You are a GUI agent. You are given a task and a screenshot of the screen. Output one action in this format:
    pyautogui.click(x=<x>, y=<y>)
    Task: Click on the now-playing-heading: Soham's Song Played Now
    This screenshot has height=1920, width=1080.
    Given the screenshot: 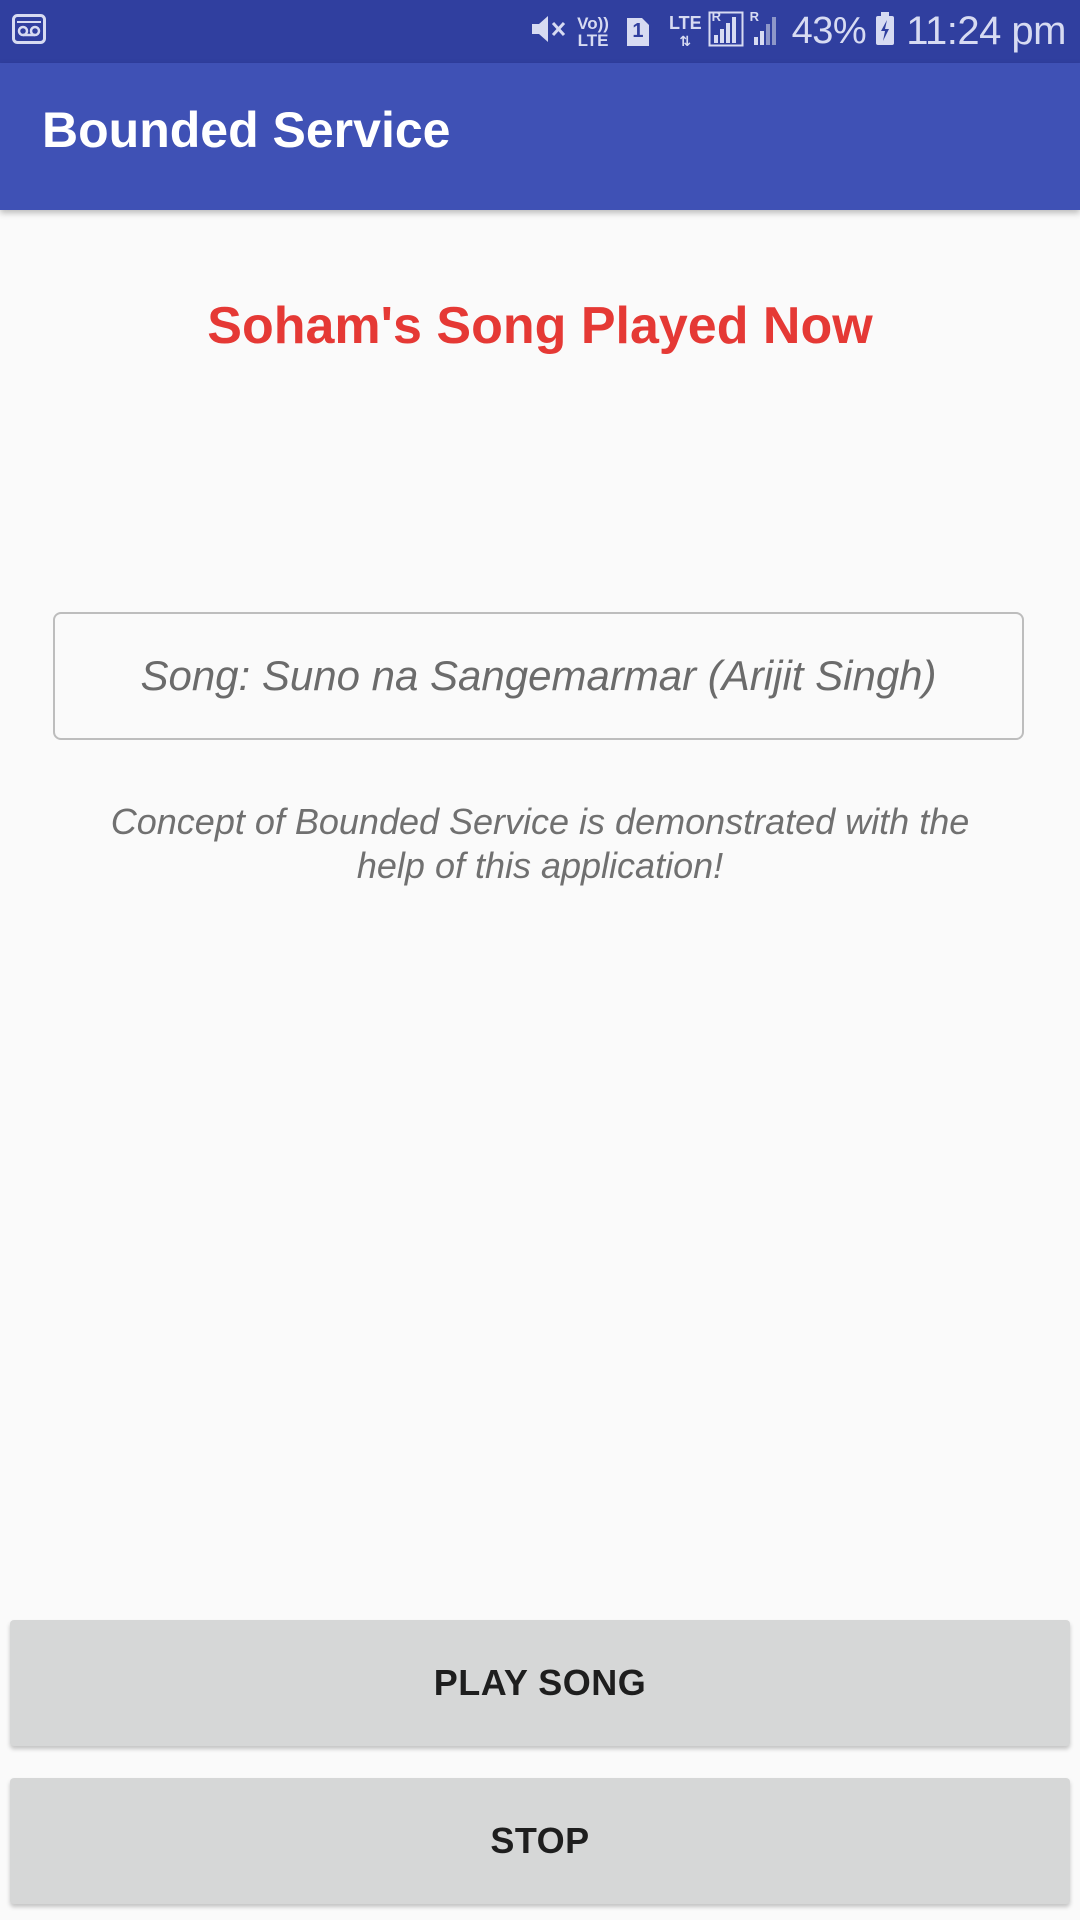 What is the action you would take?
    pyautogui.click(x=540, y=326)
    